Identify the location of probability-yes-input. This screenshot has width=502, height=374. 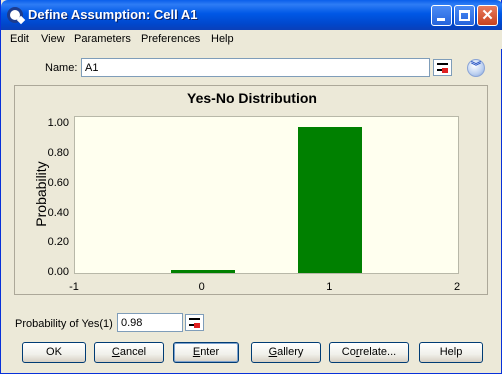
(150, 322).